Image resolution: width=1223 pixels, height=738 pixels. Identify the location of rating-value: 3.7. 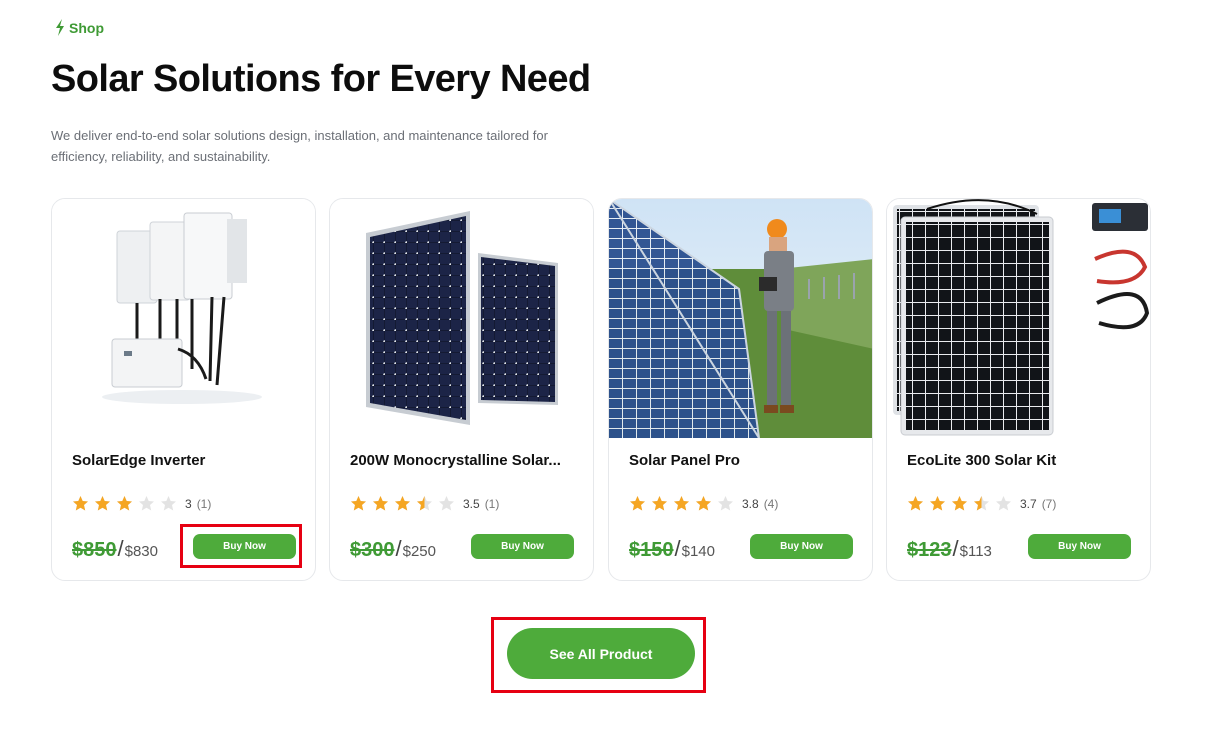
(1028, 503).